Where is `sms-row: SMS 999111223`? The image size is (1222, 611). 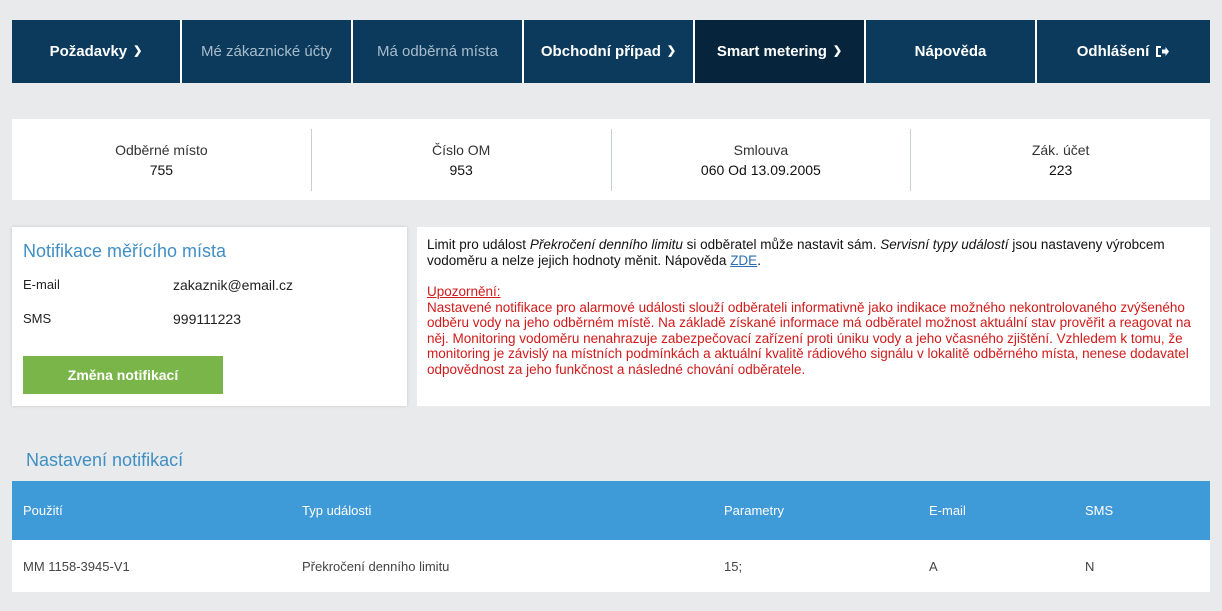
sms-row: SMS 999111223 is located at coordinates (209, 319).